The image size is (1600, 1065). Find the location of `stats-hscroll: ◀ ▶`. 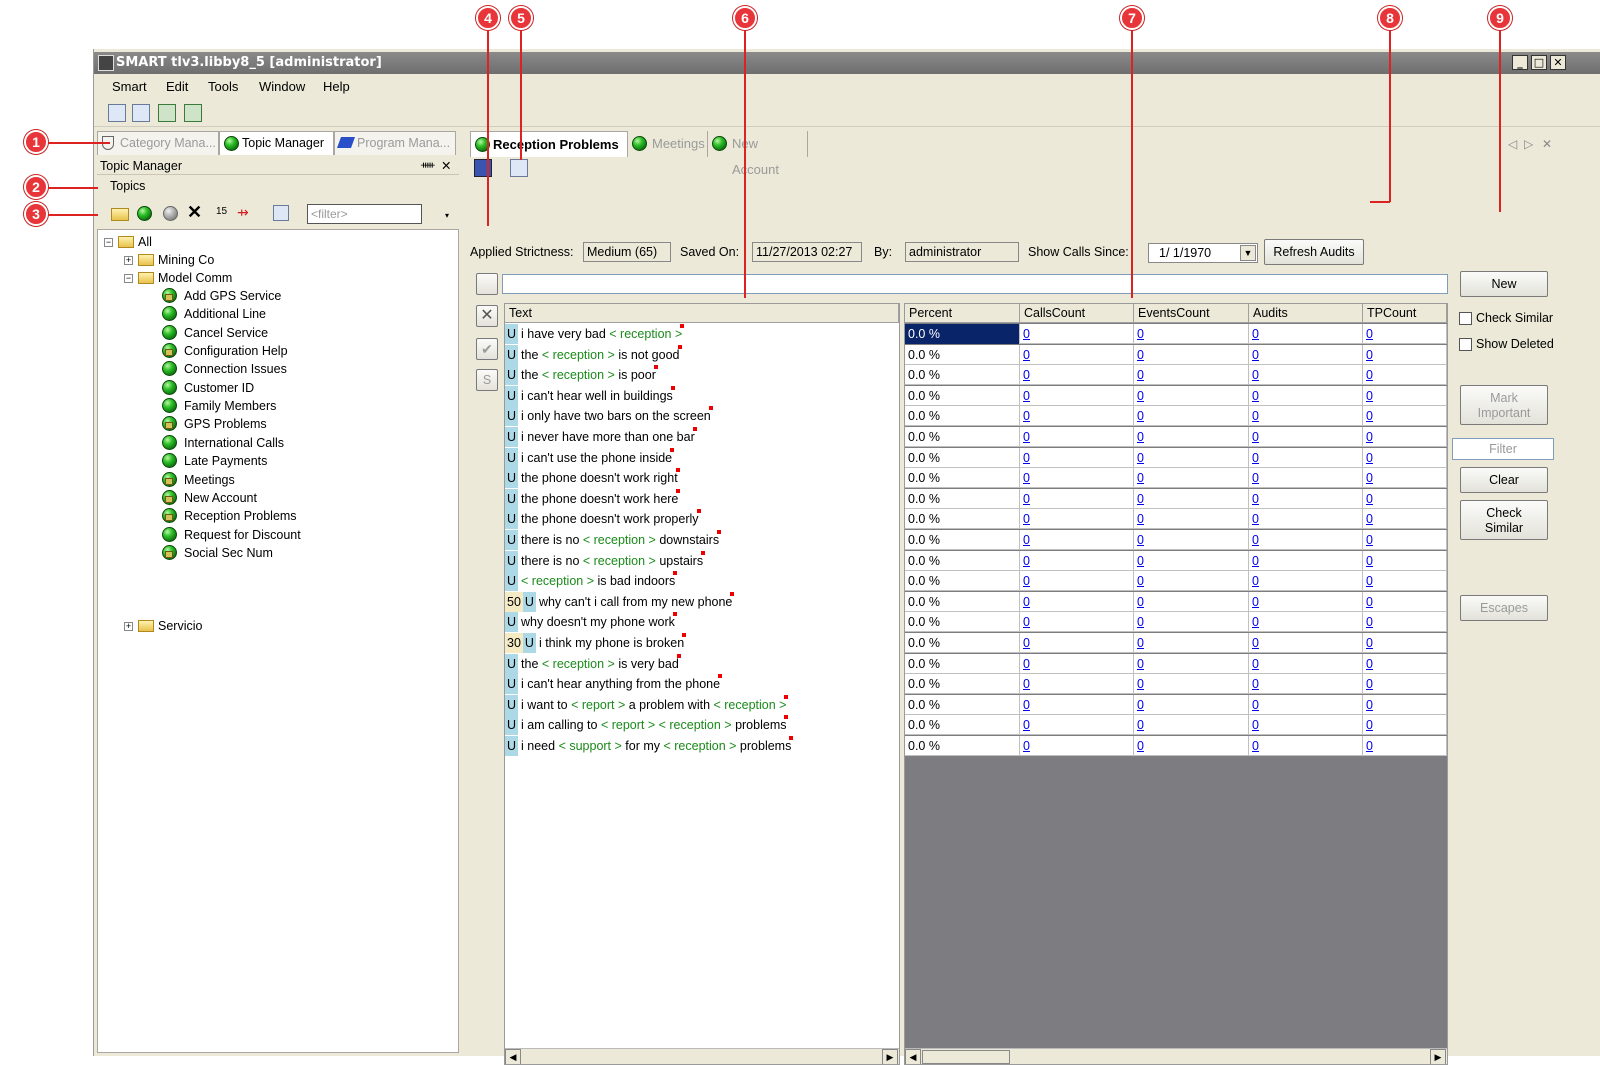

stats-hscroll: ◀ ▶ is located at coordinates (1176, 1056).